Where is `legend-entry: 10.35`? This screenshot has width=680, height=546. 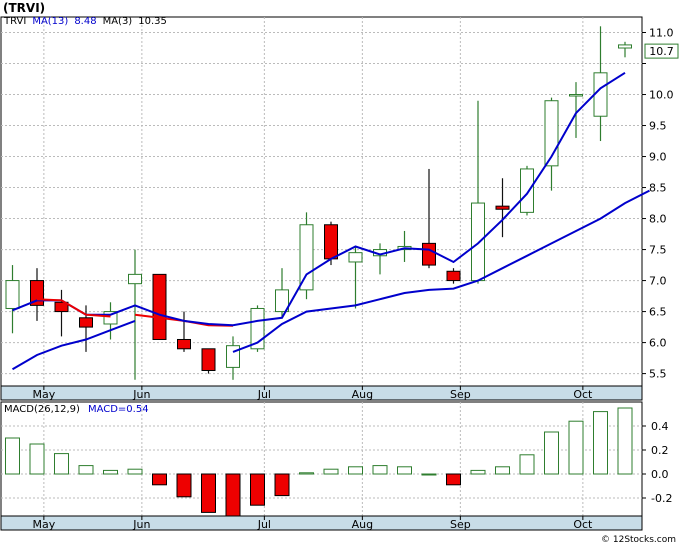 legend-entry: 10.35 is located at coordinates (152, 21).